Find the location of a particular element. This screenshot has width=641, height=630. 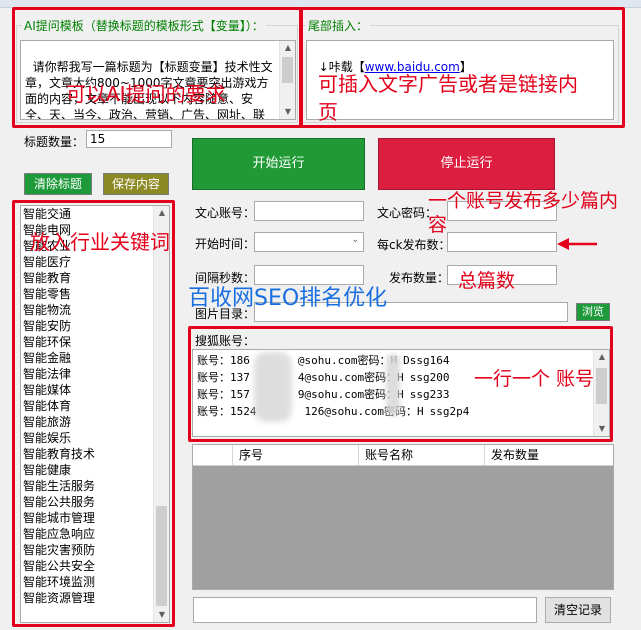

watermark-text: 百收网SEO排名优化 is located at coordinates (288, 298).